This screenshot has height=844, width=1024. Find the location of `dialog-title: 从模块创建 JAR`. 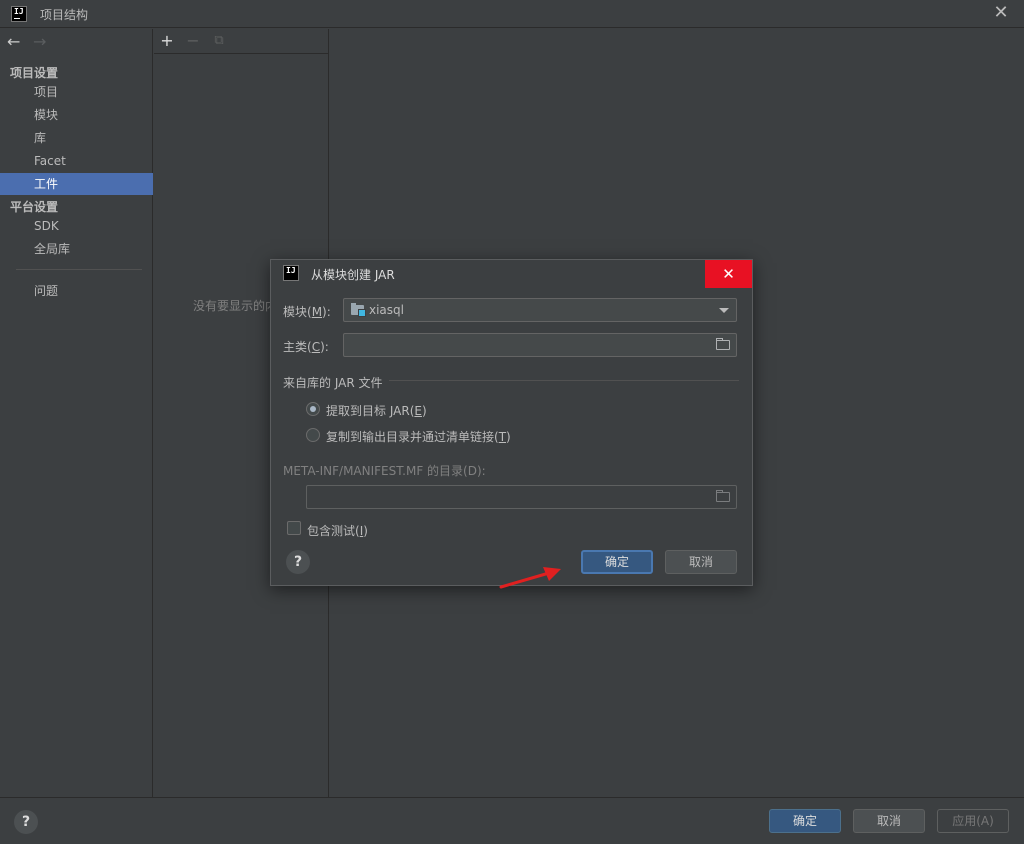

dialog-title: 从模块创建 JAR is located at coordinates (353, 275).